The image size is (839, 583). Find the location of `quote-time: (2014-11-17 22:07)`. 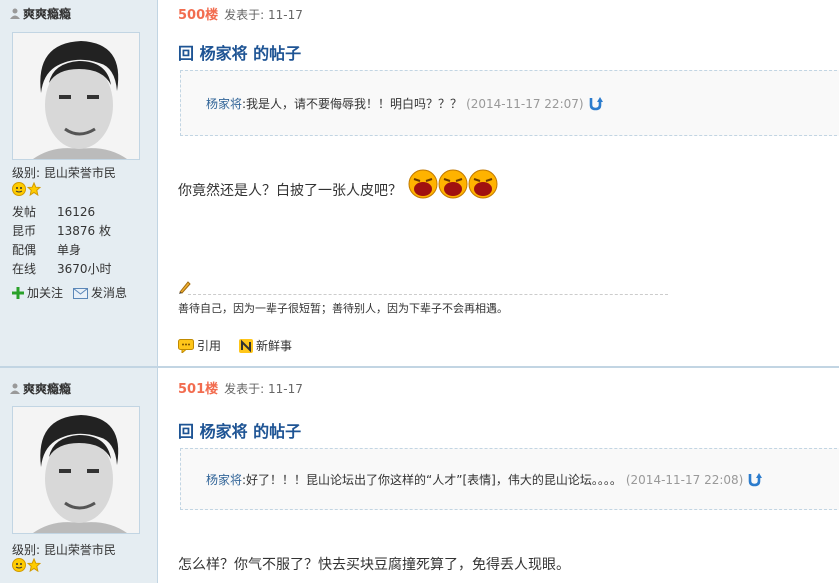

quote-time: (2014-11-17 22:07) is located at coordinates (525, 103).